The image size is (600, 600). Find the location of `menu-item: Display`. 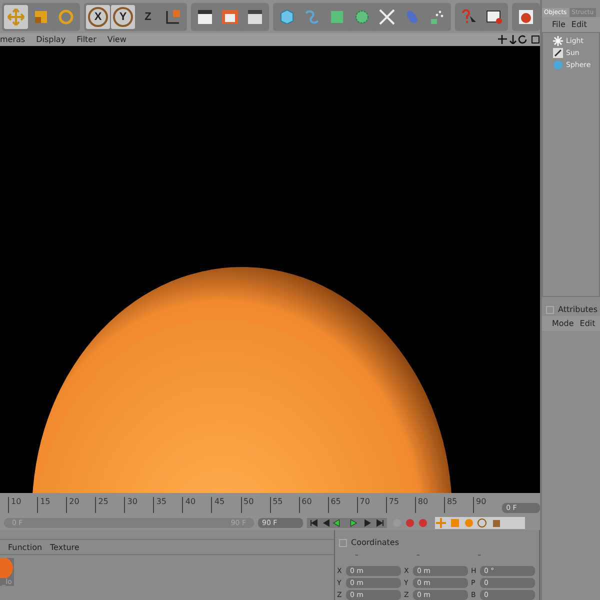

menu-item: Display is located at coordinates (51, 39).